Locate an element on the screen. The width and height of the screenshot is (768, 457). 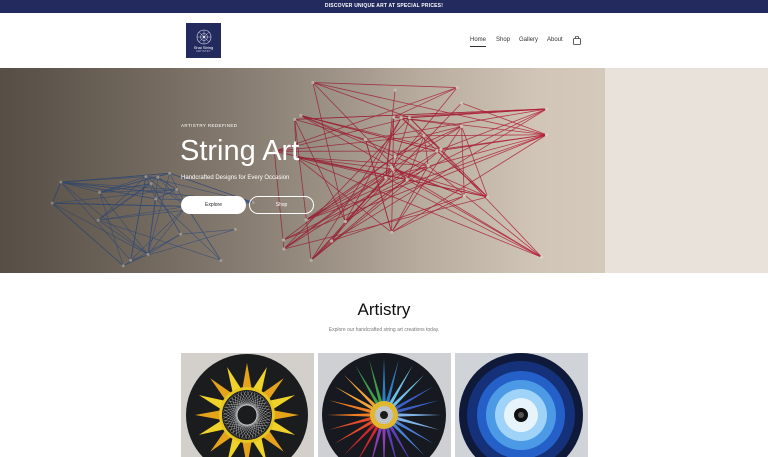
hero-subtitle: Handcrafted Designs for Every Occasion is located at coordinates (235, 178).